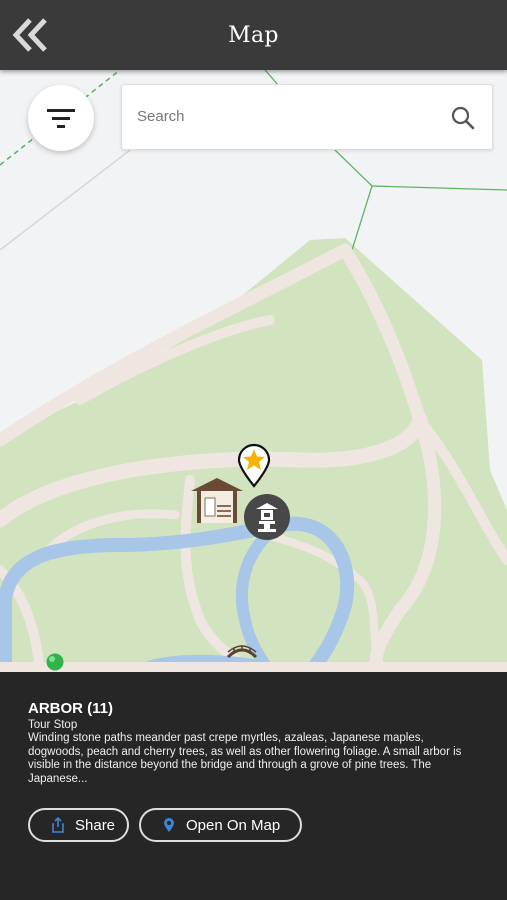 The width and height of the screenshot is (507, 900). I want to click on road-line, so click(65, 200).